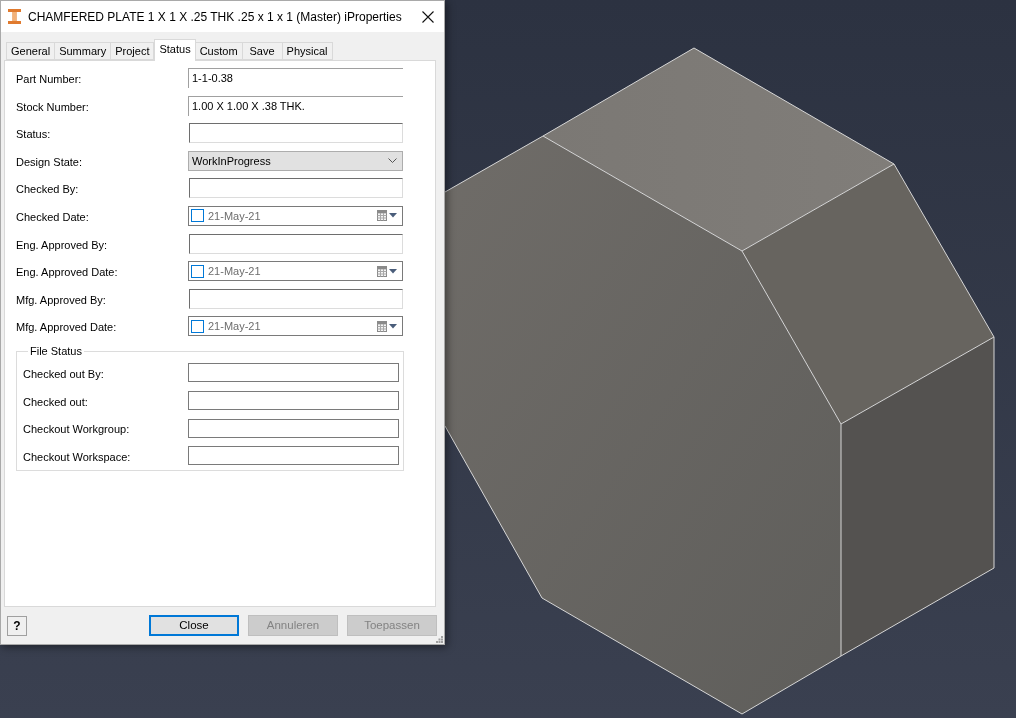 Image resolution: width=1016 pixels, height=718 pixels. What do you see at coordinates (62, 244) in the screenshot?
I see `field-label: Eng. Approved By:` at bounding box center [62, 244].